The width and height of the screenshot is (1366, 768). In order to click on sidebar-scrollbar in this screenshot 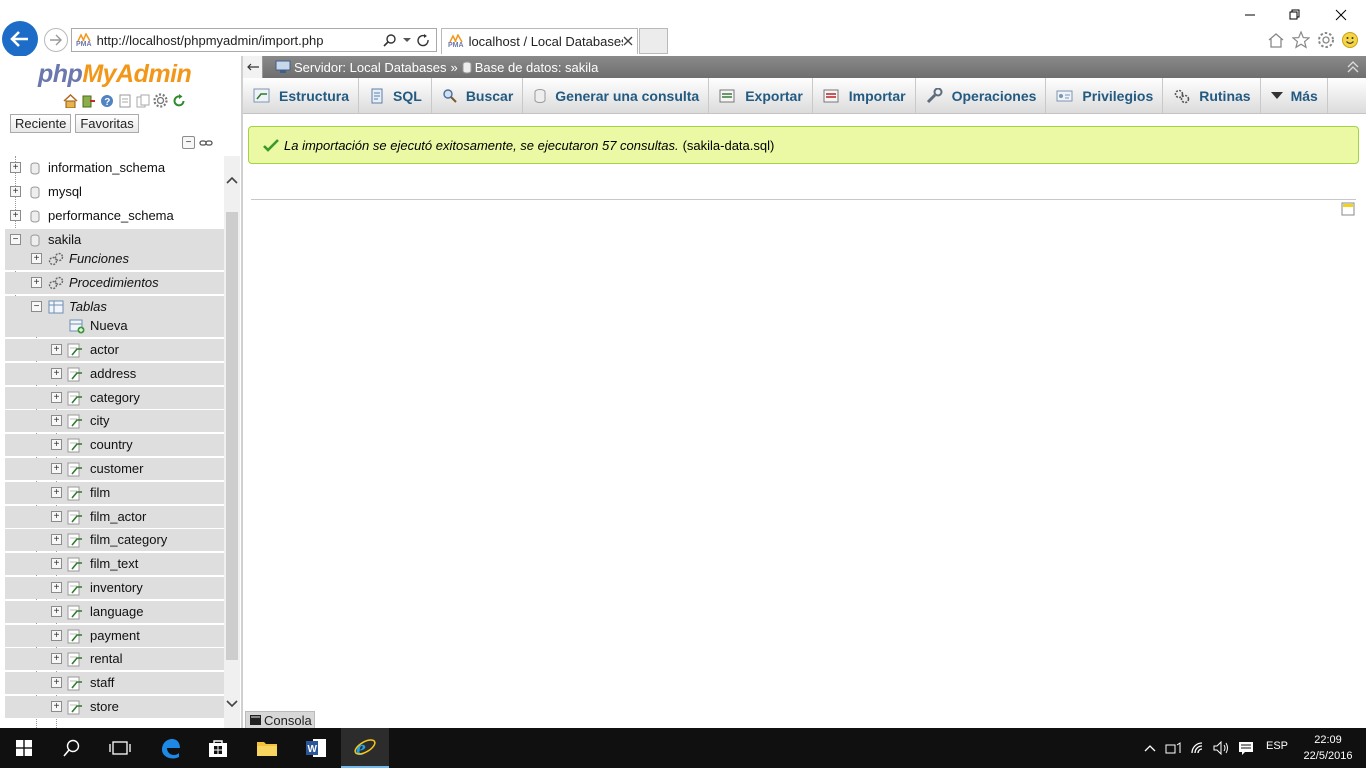, I will do `click(232, 442)`.